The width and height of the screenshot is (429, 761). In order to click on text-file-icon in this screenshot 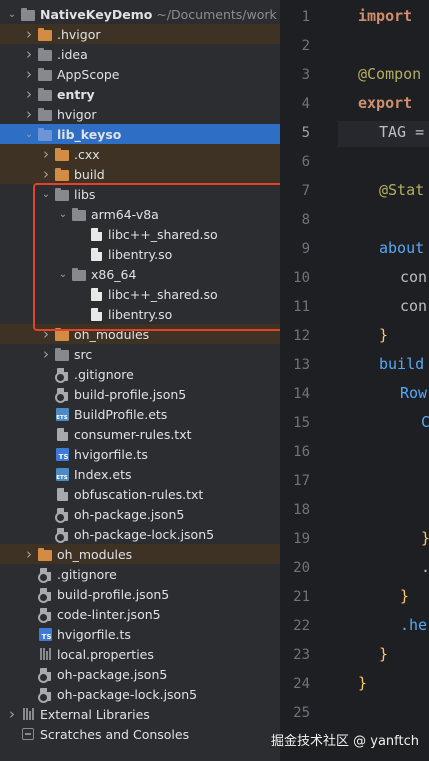, I will do `click(62, 494)`.